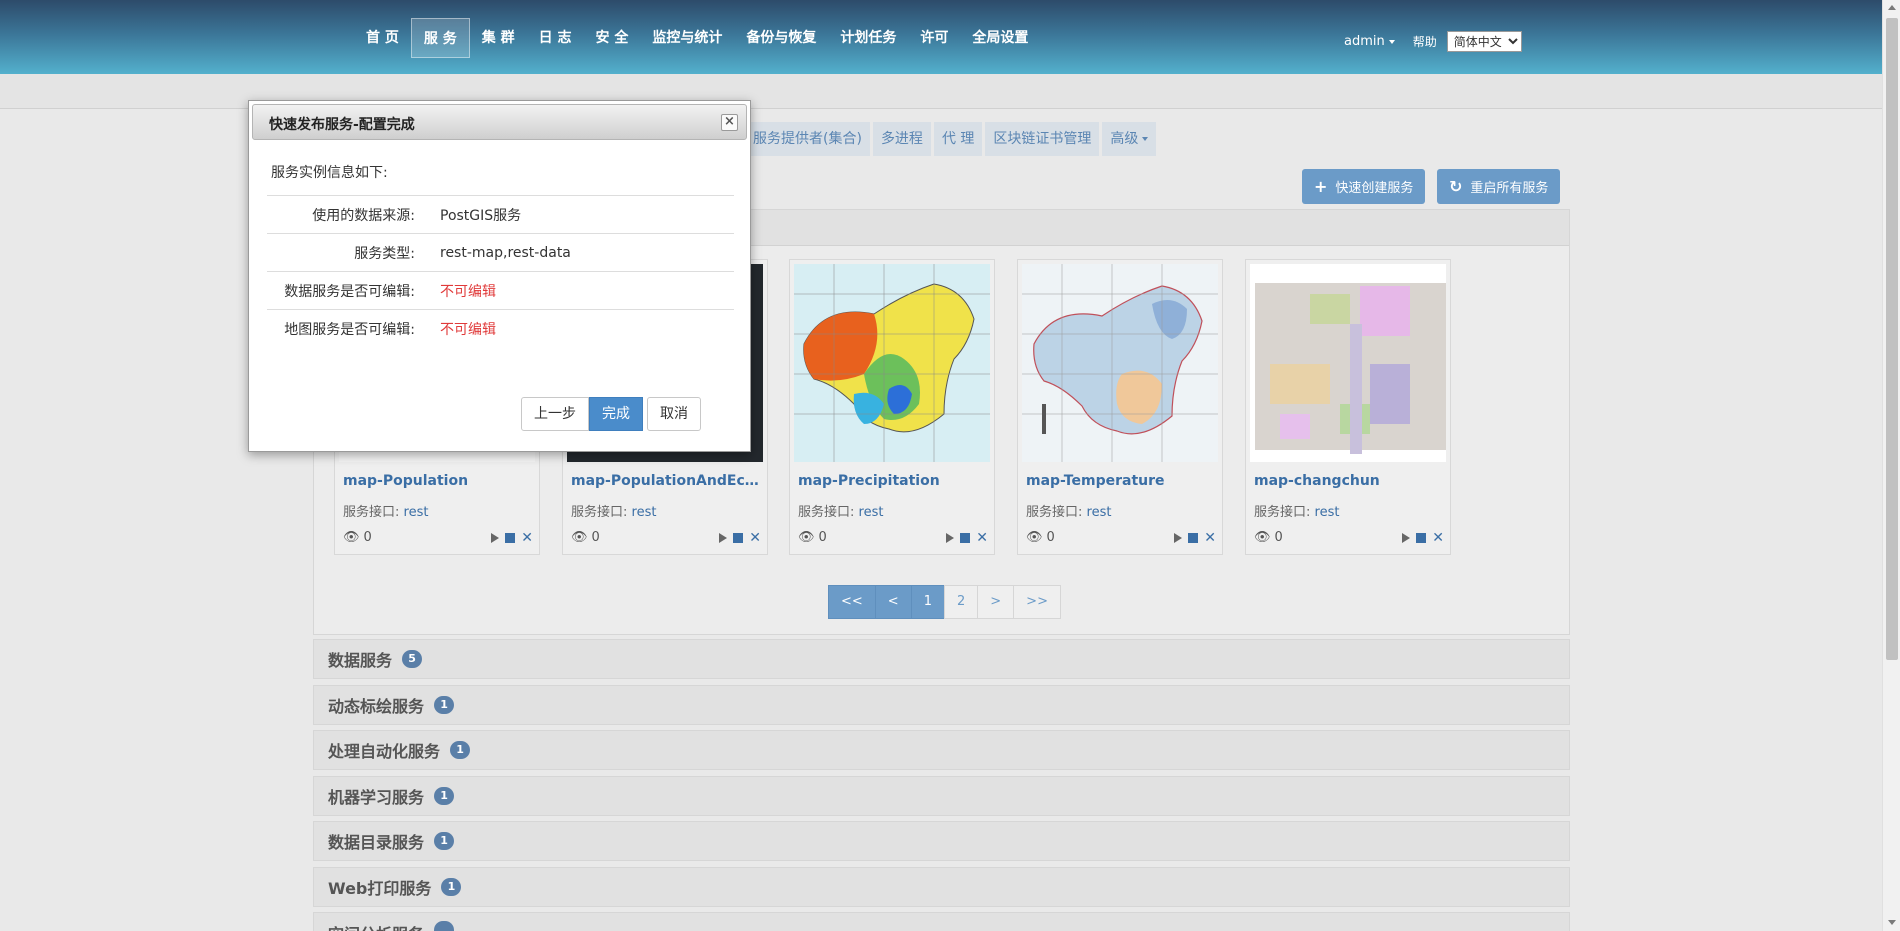 Image resolution: width=1900 pixels, height=931 pixels. What do you see at coordinates (1892, 922) in the screenshot?
I see `scroll-down-icon` at bounding box center [1892, 922].